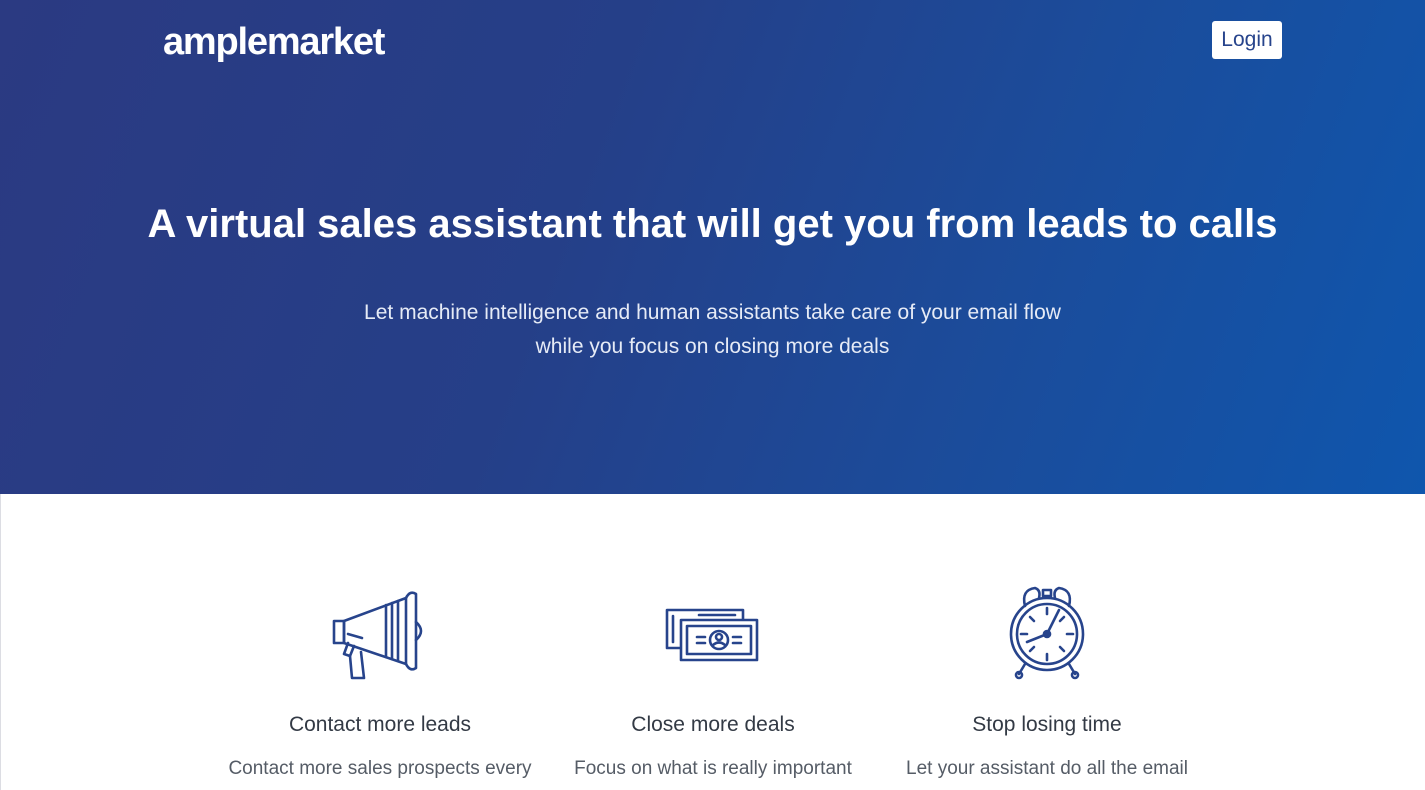  Describe the element at coordinates (380, 768) in the screenshot. I see `feature-description: Contact more sales prospects every` at that location.